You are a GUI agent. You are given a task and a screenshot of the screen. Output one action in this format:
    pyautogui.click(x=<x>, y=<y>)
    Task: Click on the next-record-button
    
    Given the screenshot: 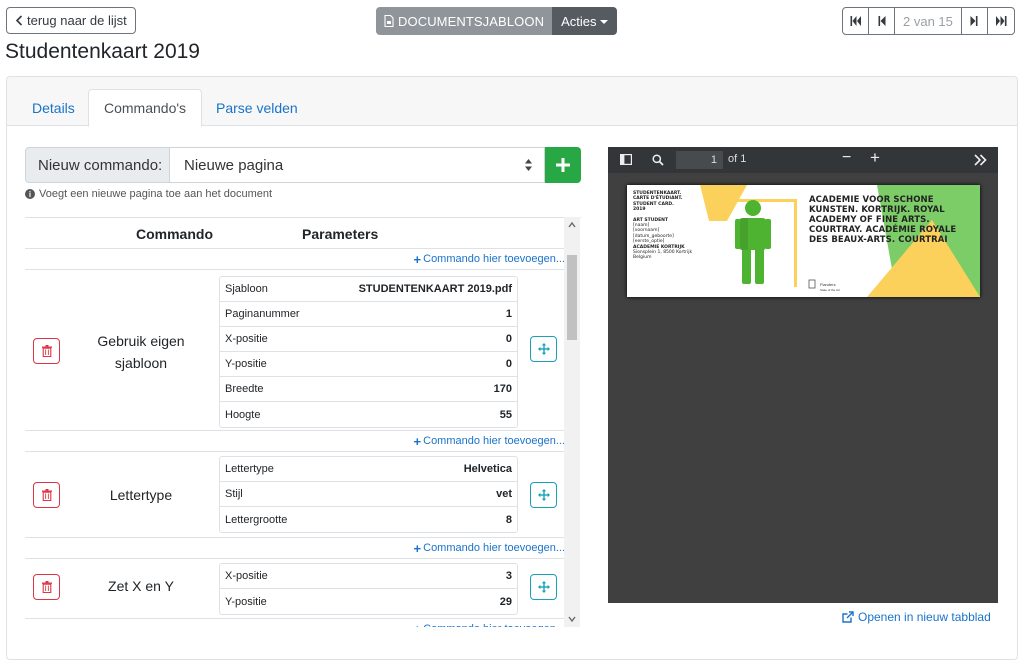 What is the action you would take?
    pyautogui.click(x=975, y=21)
    